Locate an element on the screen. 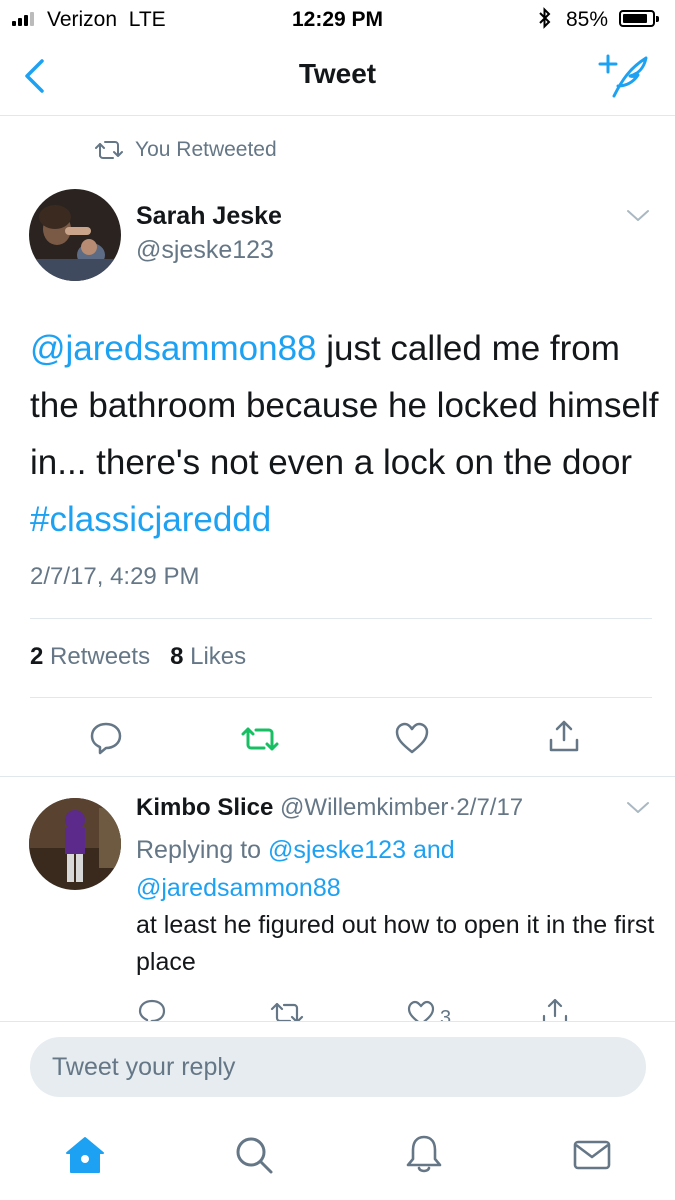 Image resolution: width=675 pixels, height=1200 pixels. share-button is located at coordinates (564, 736).